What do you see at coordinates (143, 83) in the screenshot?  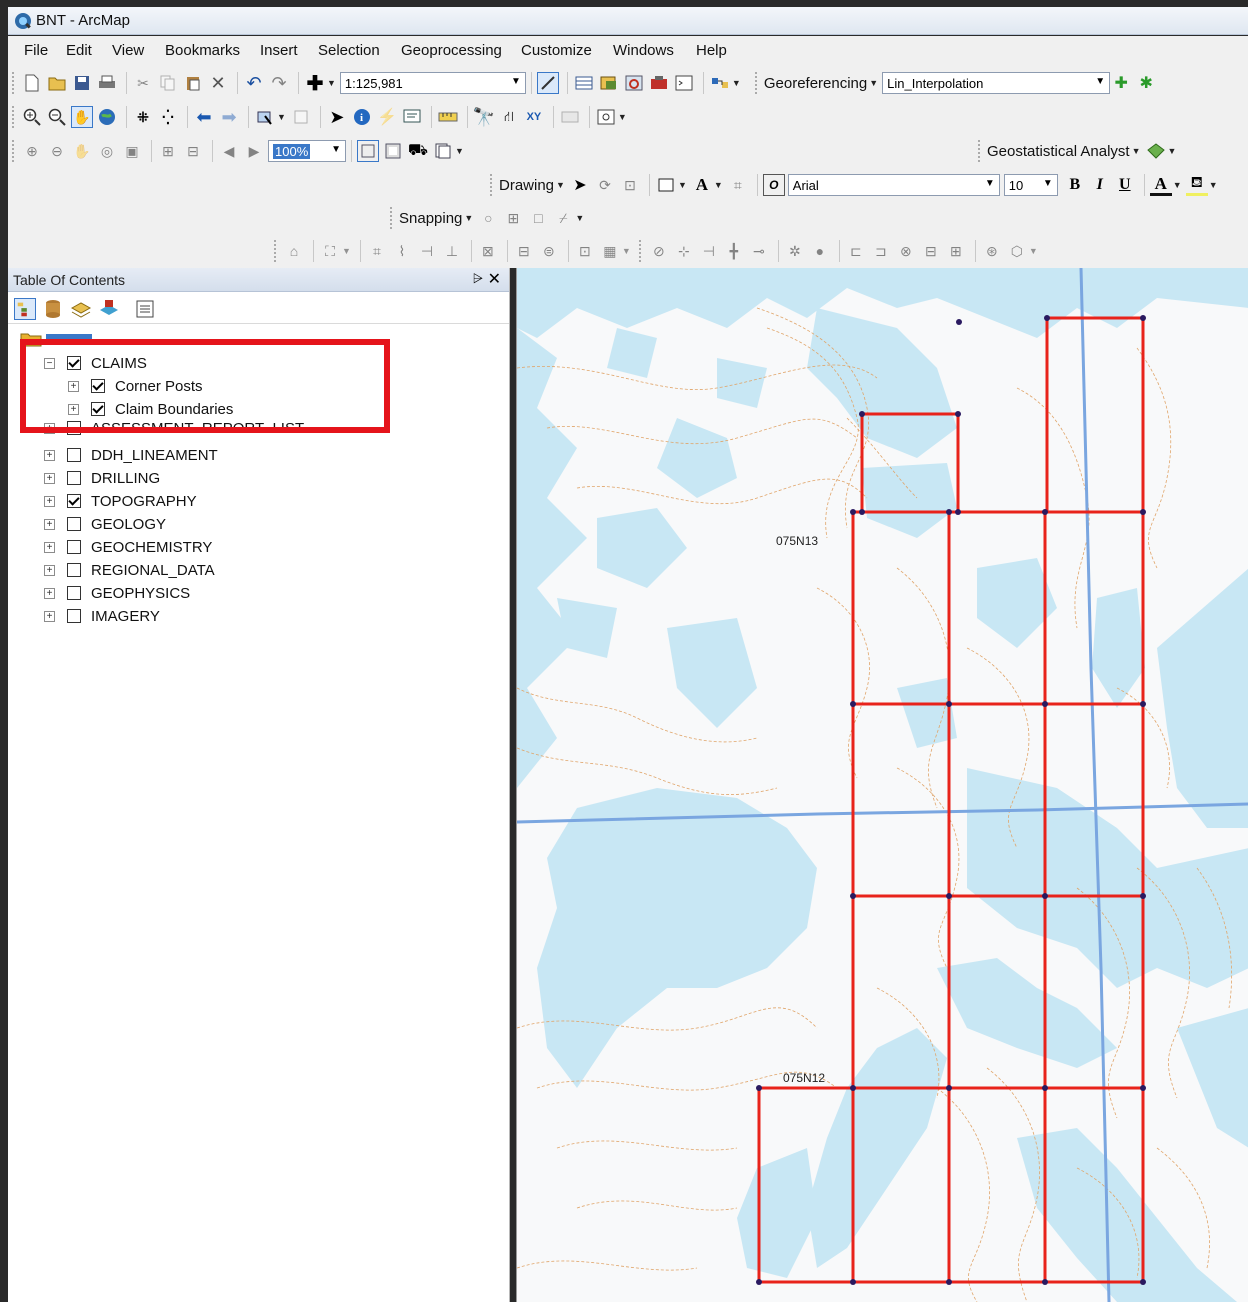 I see `cut-icon: ✂` at bounding box center [143, 83].